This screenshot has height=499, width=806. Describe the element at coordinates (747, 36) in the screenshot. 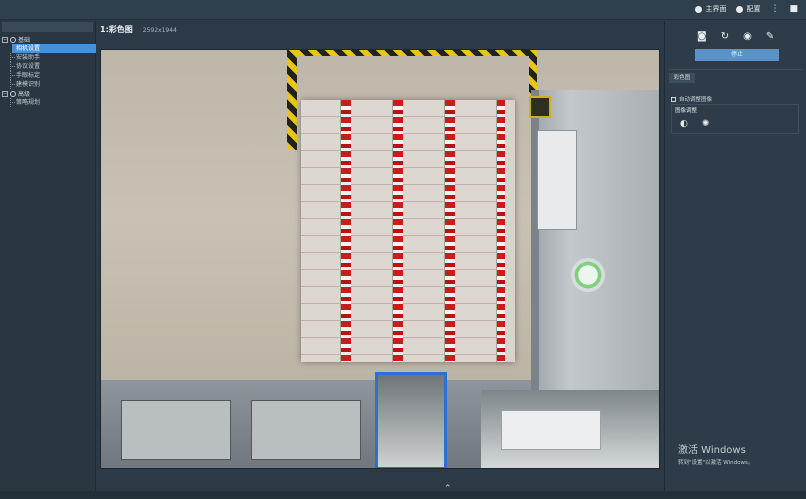

I see `eye-icon: ◉` at that location.